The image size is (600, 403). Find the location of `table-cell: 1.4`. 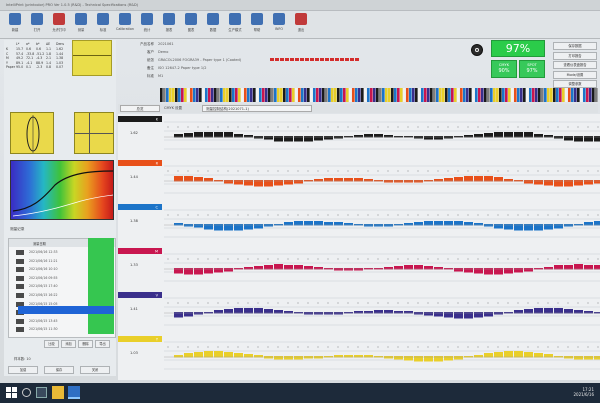

table-cell: 1.4 is located at coordinates (49, 62).